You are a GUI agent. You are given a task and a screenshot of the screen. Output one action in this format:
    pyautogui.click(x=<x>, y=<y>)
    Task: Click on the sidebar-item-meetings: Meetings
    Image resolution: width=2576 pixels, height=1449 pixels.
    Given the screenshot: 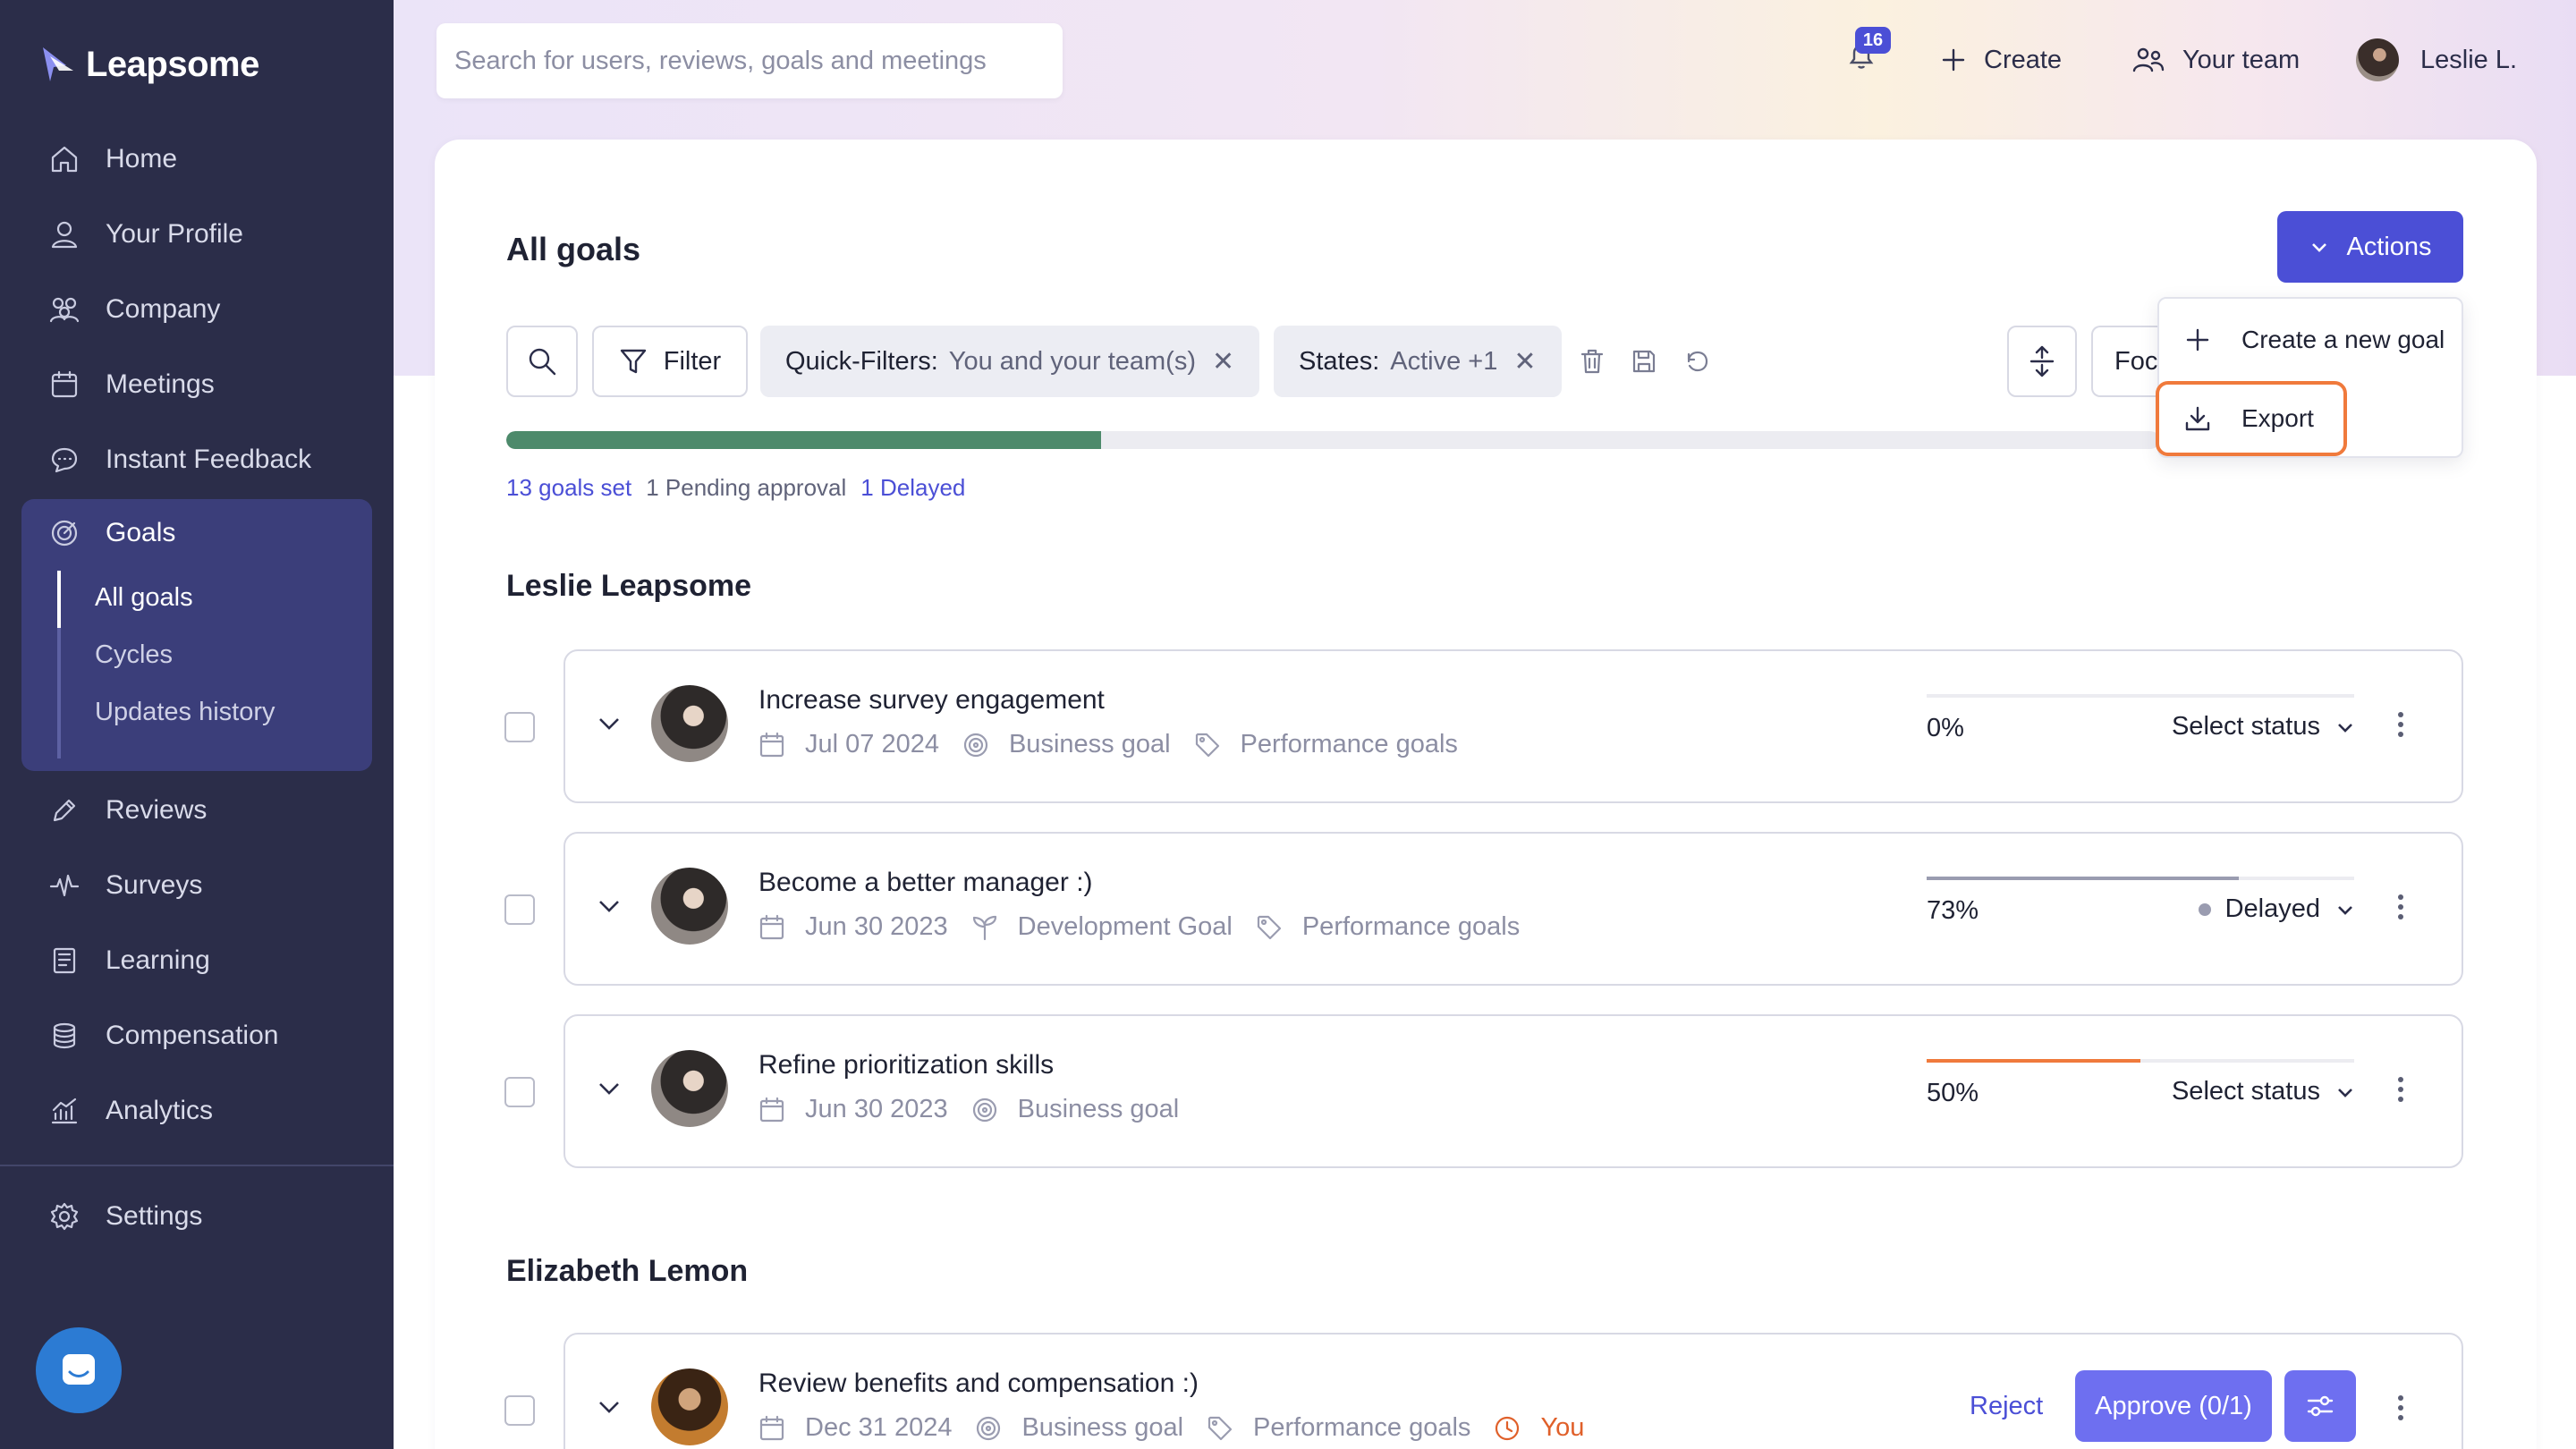 What is the action you would take?
    pyautogui.click(x=196, y=385)
    